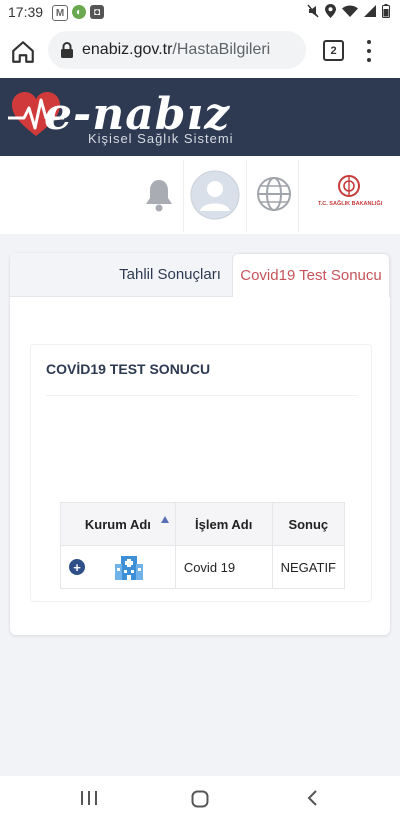 The height and width of the screenshot is (822, 400). I want to click on column-header-sonuc: Sonuç, so click(308, 524).